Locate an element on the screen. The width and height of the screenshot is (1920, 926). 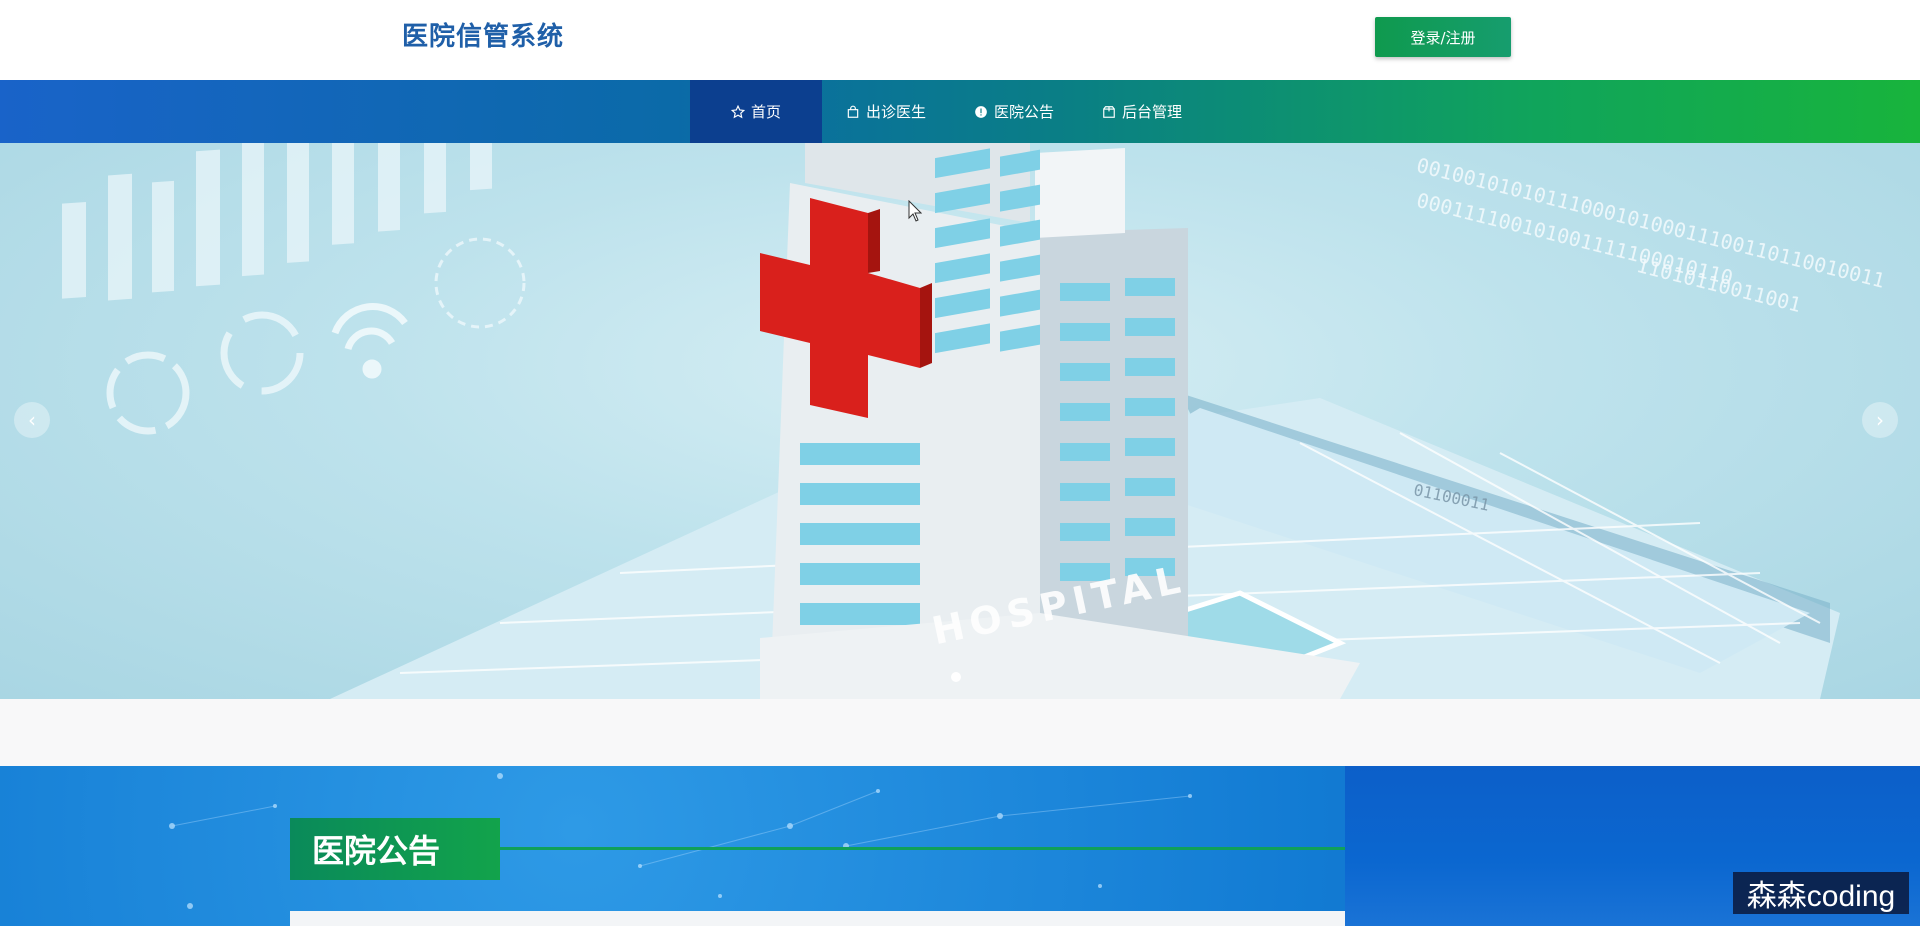
star-icon is located at coordinates (737, 111).